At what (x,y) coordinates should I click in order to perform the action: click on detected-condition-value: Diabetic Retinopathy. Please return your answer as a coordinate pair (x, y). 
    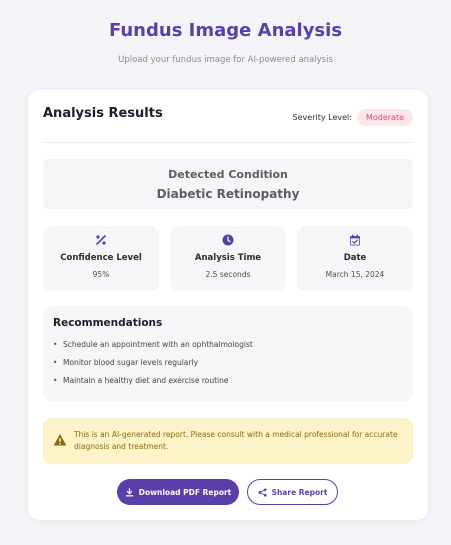
    Looking at the image, I should click on (228, 194).